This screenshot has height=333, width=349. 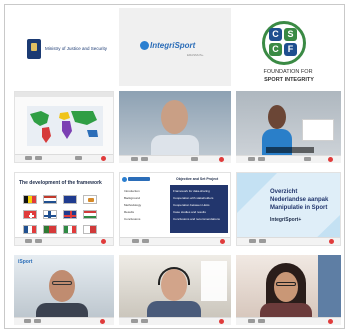 What do you see at coordinates (191, 205) in the screenshot?
I see `contents-right-item: Cooperation between LEAs` at bounding box center [191, 205].